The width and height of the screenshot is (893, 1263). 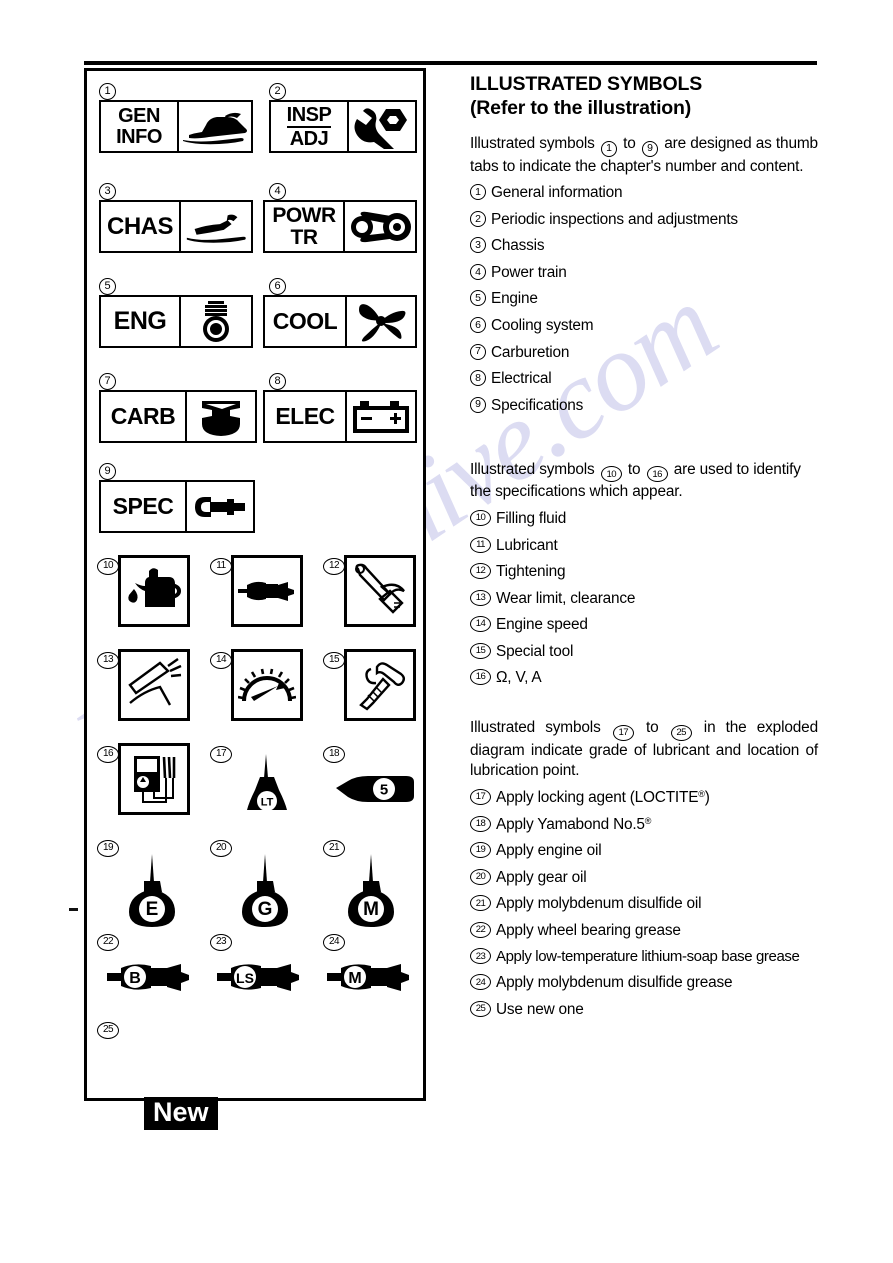 I want to click on symbol-number-6: 6, so click(x=277, y=285).